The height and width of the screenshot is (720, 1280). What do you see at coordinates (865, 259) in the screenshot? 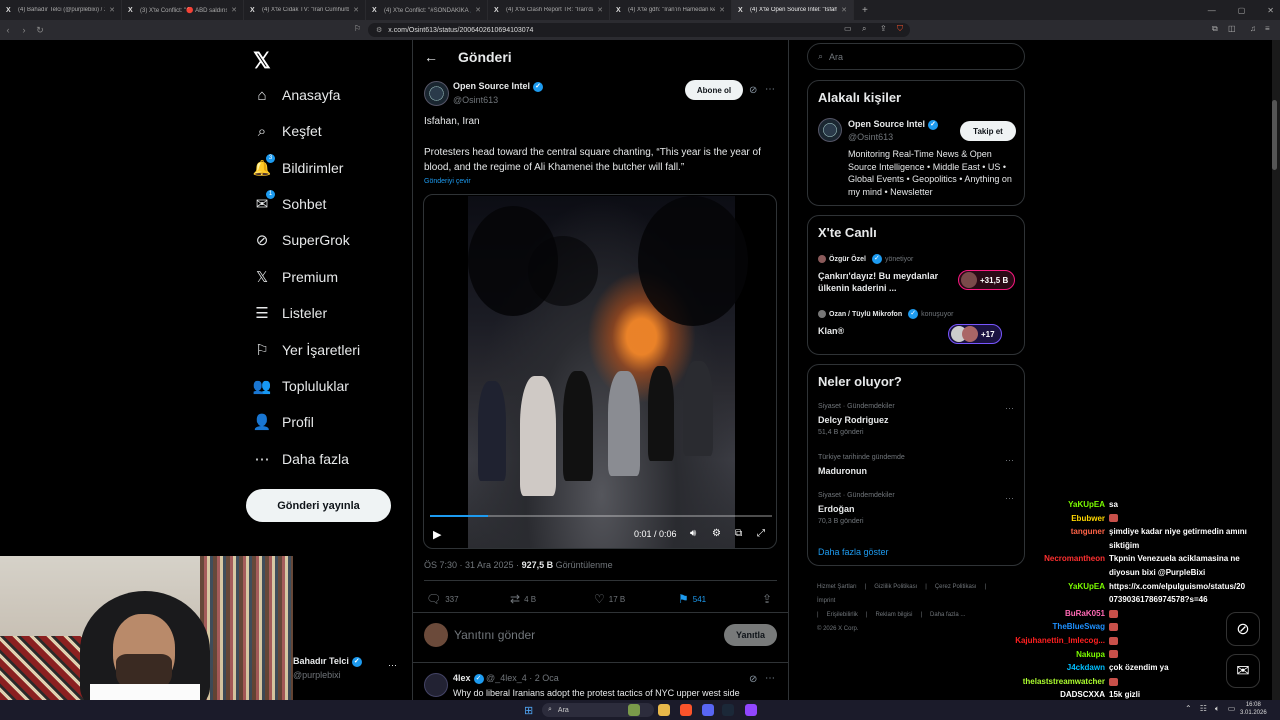
I see `live-host: Özgür Özel ✓ yönetiyor` at bounding box center [865, 259].